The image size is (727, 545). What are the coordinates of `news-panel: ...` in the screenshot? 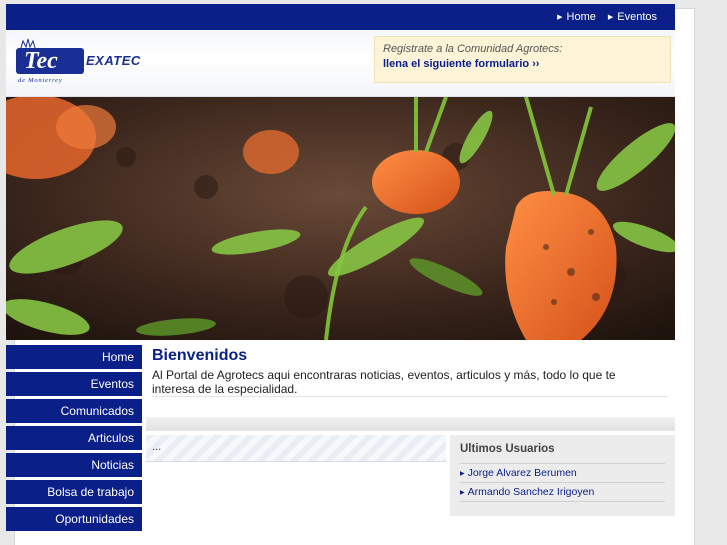 It's located at (296, 448).